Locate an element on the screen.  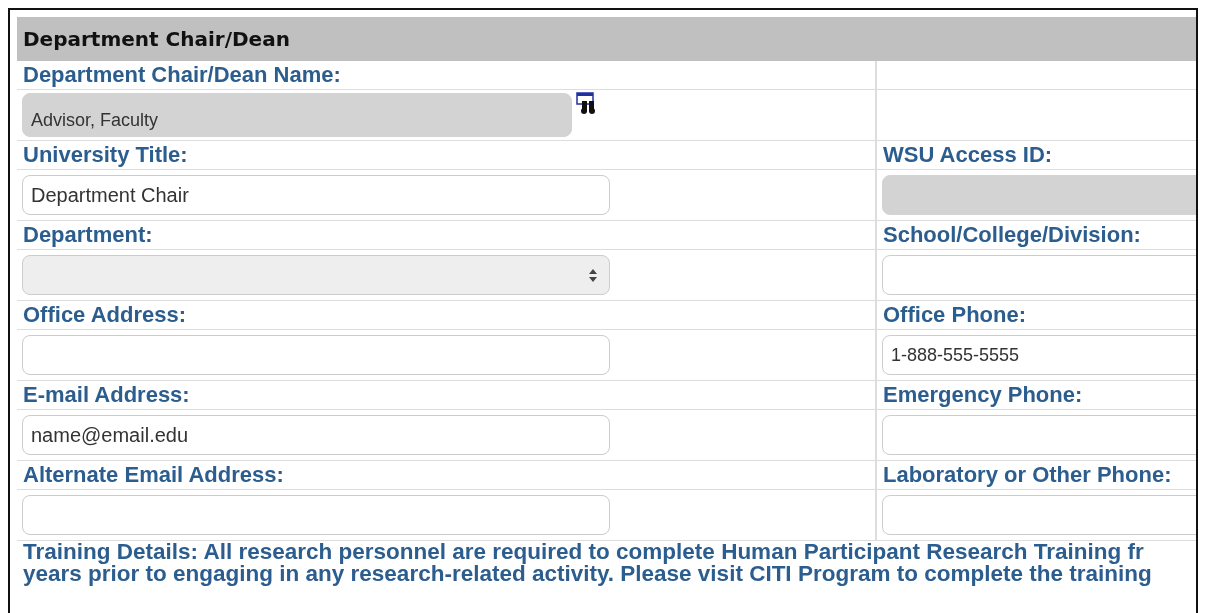
field-label: Office Phone: is located at coordinates (954, 315).